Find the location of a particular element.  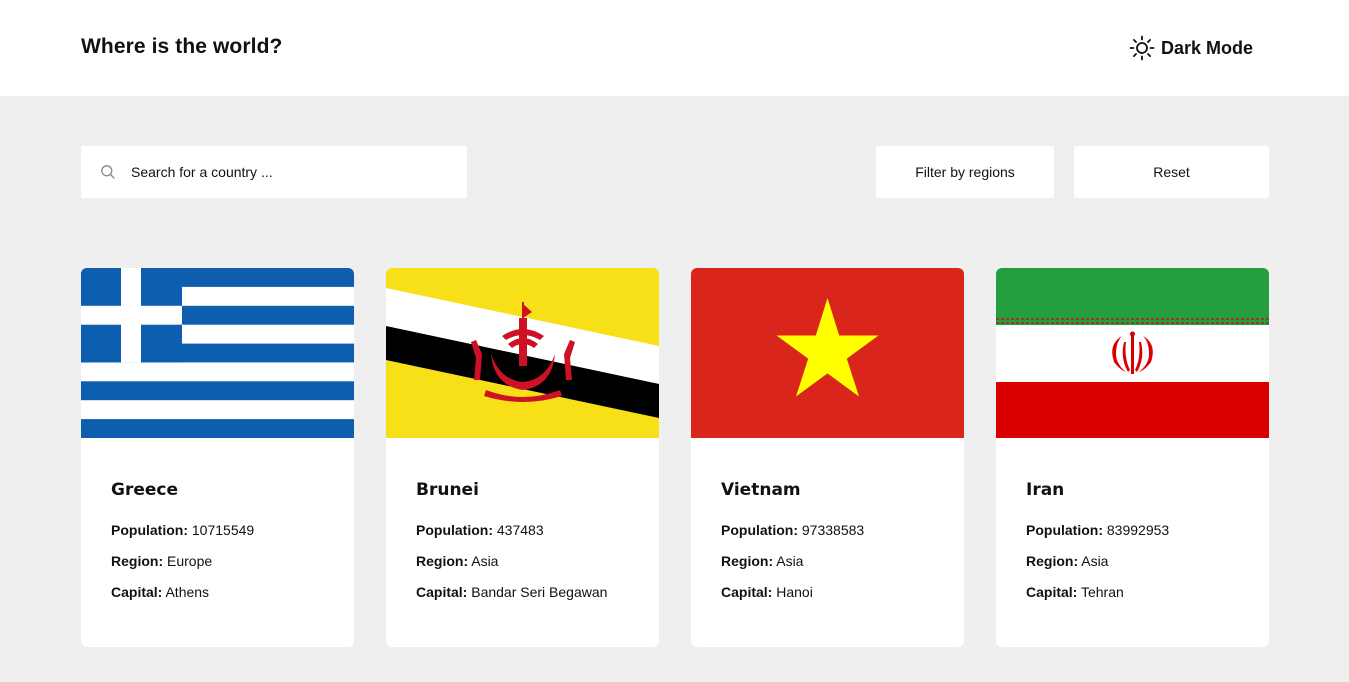

region-value: Europe is located at coordinates (190, 561).